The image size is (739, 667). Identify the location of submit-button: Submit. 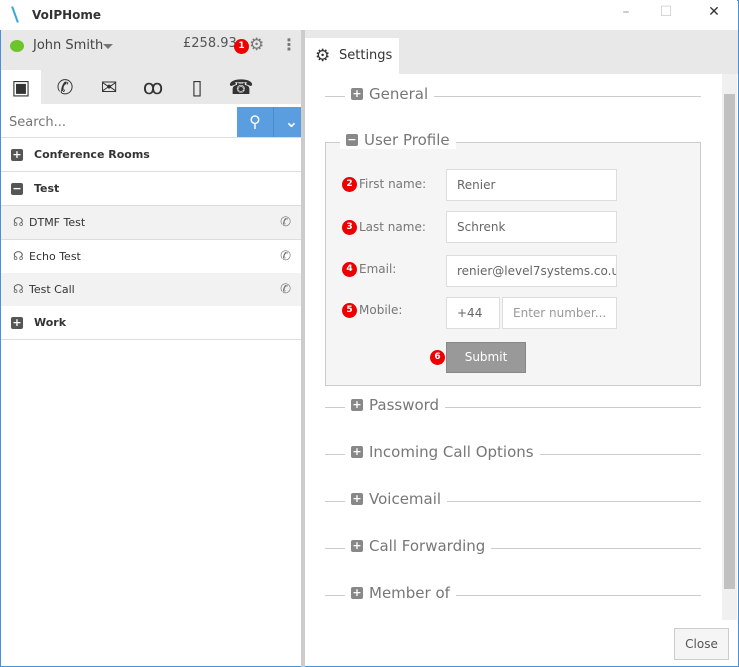
(486, 357).